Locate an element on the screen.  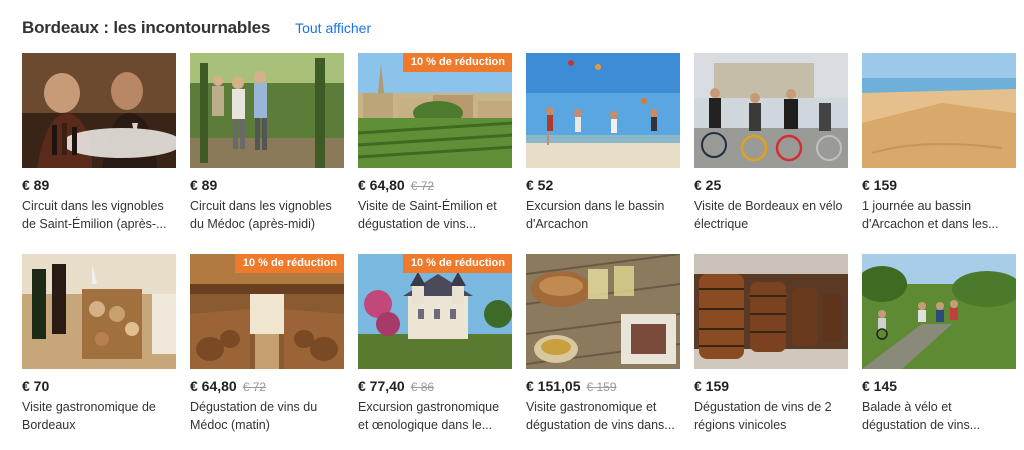
dune-photo is located at coordinates (939, 110).